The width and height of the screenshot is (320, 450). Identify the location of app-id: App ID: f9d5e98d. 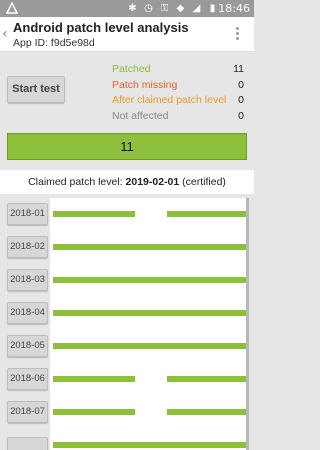
(54, 43).